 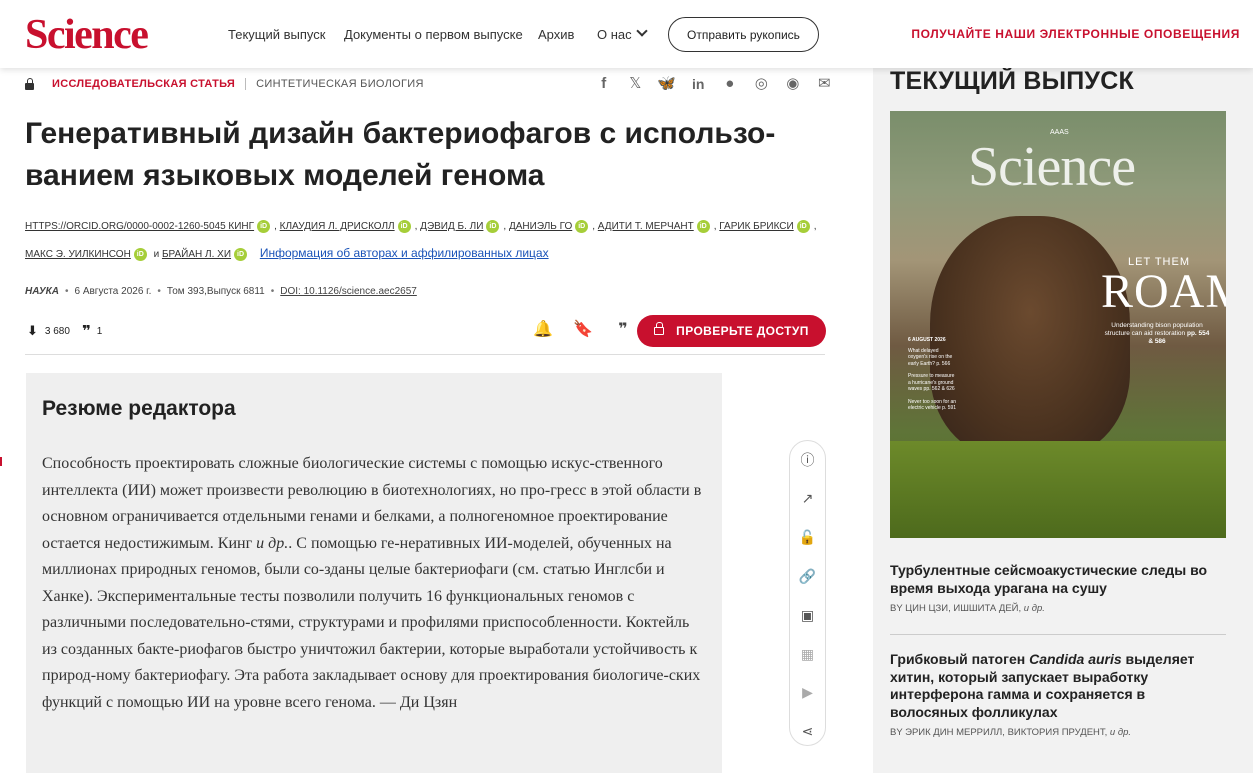 I want to click on tables-icon: ▦, so click(x=807, y=654).